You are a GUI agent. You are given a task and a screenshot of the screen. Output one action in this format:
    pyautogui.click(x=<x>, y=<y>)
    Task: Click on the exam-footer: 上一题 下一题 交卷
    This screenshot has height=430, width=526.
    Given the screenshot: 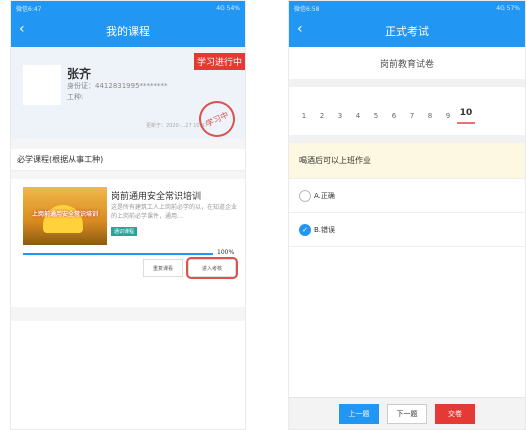 What is the action you would take?
    pyautogui.click(x=407, y=413)
    